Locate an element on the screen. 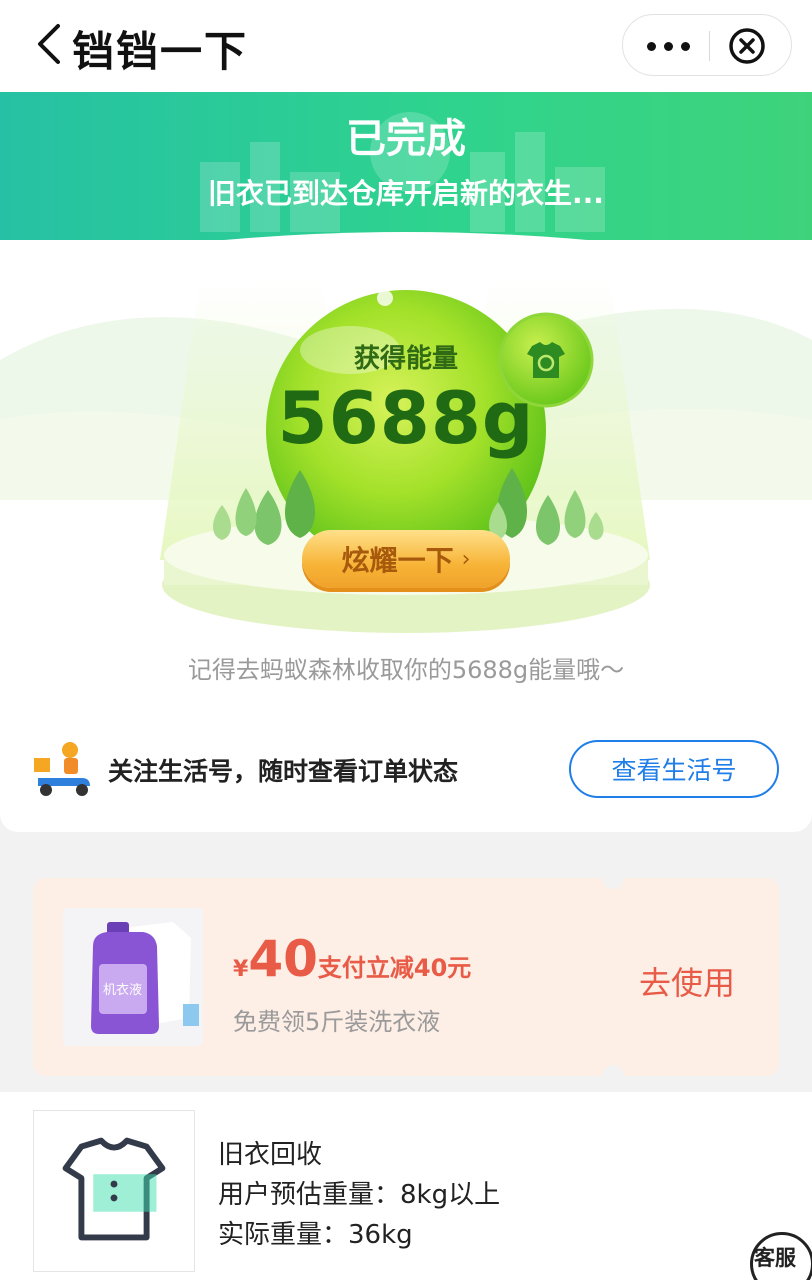 Image resolution: width=812 pixels, height=1280 pixels. delivery-rider-icon is located at coordinates (62, 769).